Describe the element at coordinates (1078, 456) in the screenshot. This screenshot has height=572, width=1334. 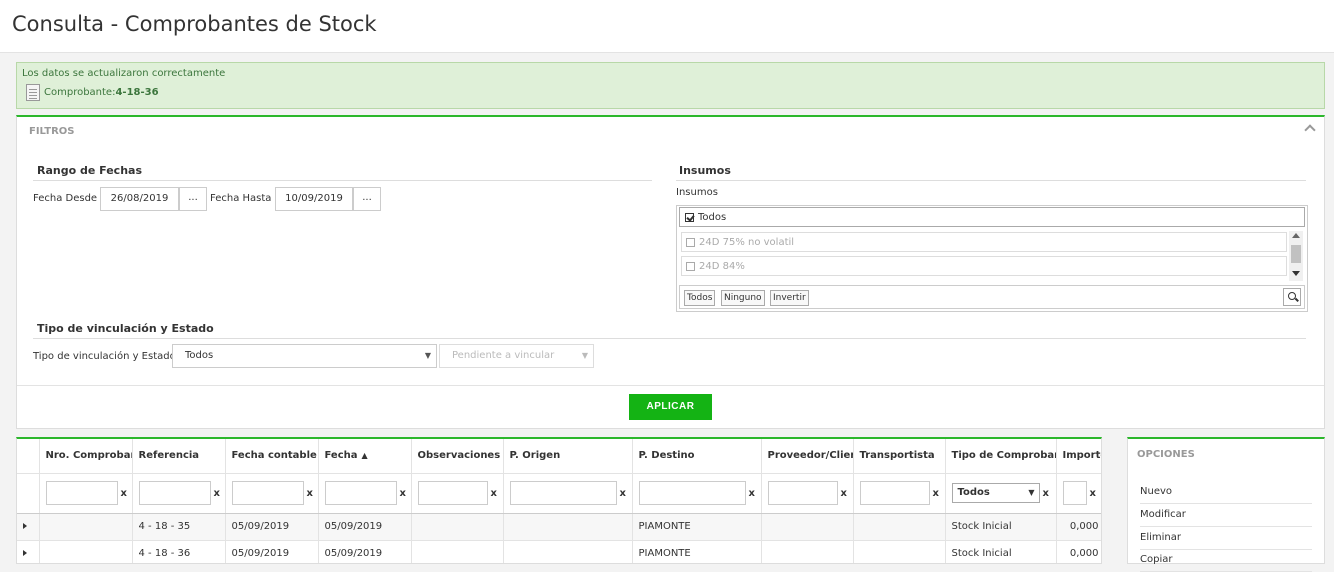
I see `column-header: Importe` at that location.